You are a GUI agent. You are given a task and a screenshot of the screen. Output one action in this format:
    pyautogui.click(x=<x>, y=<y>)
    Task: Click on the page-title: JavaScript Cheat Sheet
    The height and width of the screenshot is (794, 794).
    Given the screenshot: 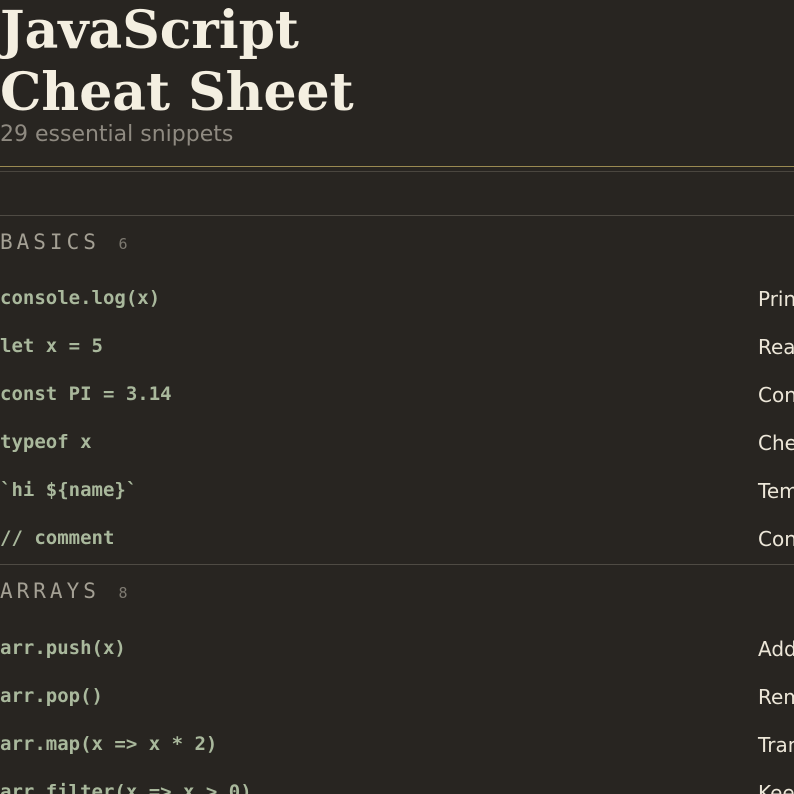 What is the action you would take?
    pyautogui.click(x=177, y=62)
    